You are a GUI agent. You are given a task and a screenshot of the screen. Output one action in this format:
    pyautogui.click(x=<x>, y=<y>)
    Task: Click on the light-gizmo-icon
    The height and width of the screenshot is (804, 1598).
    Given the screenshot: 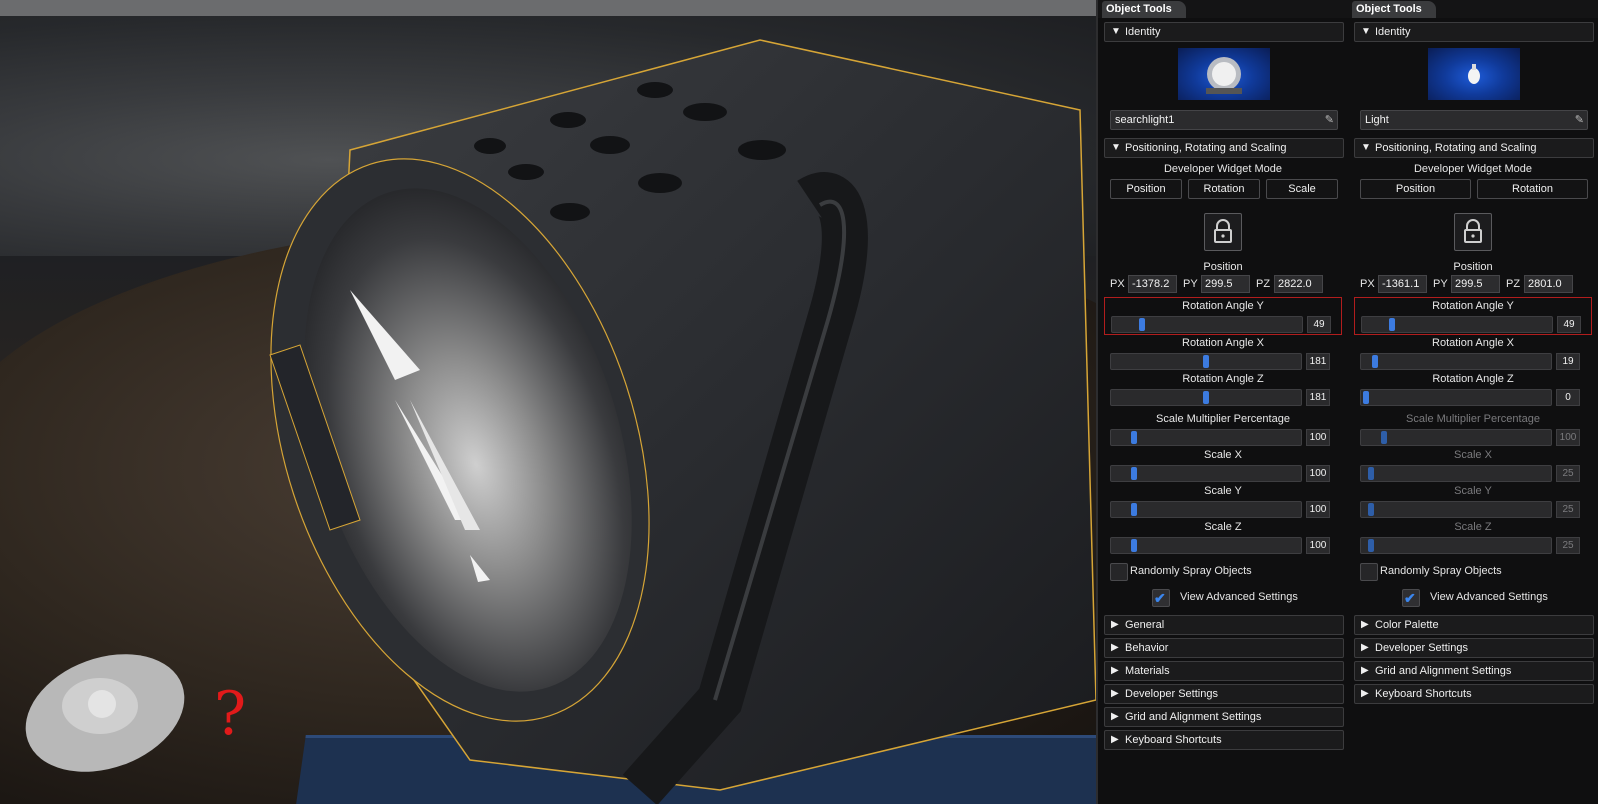 What is the action you would take?
    pyautogui.click(x=105, y=713)
    